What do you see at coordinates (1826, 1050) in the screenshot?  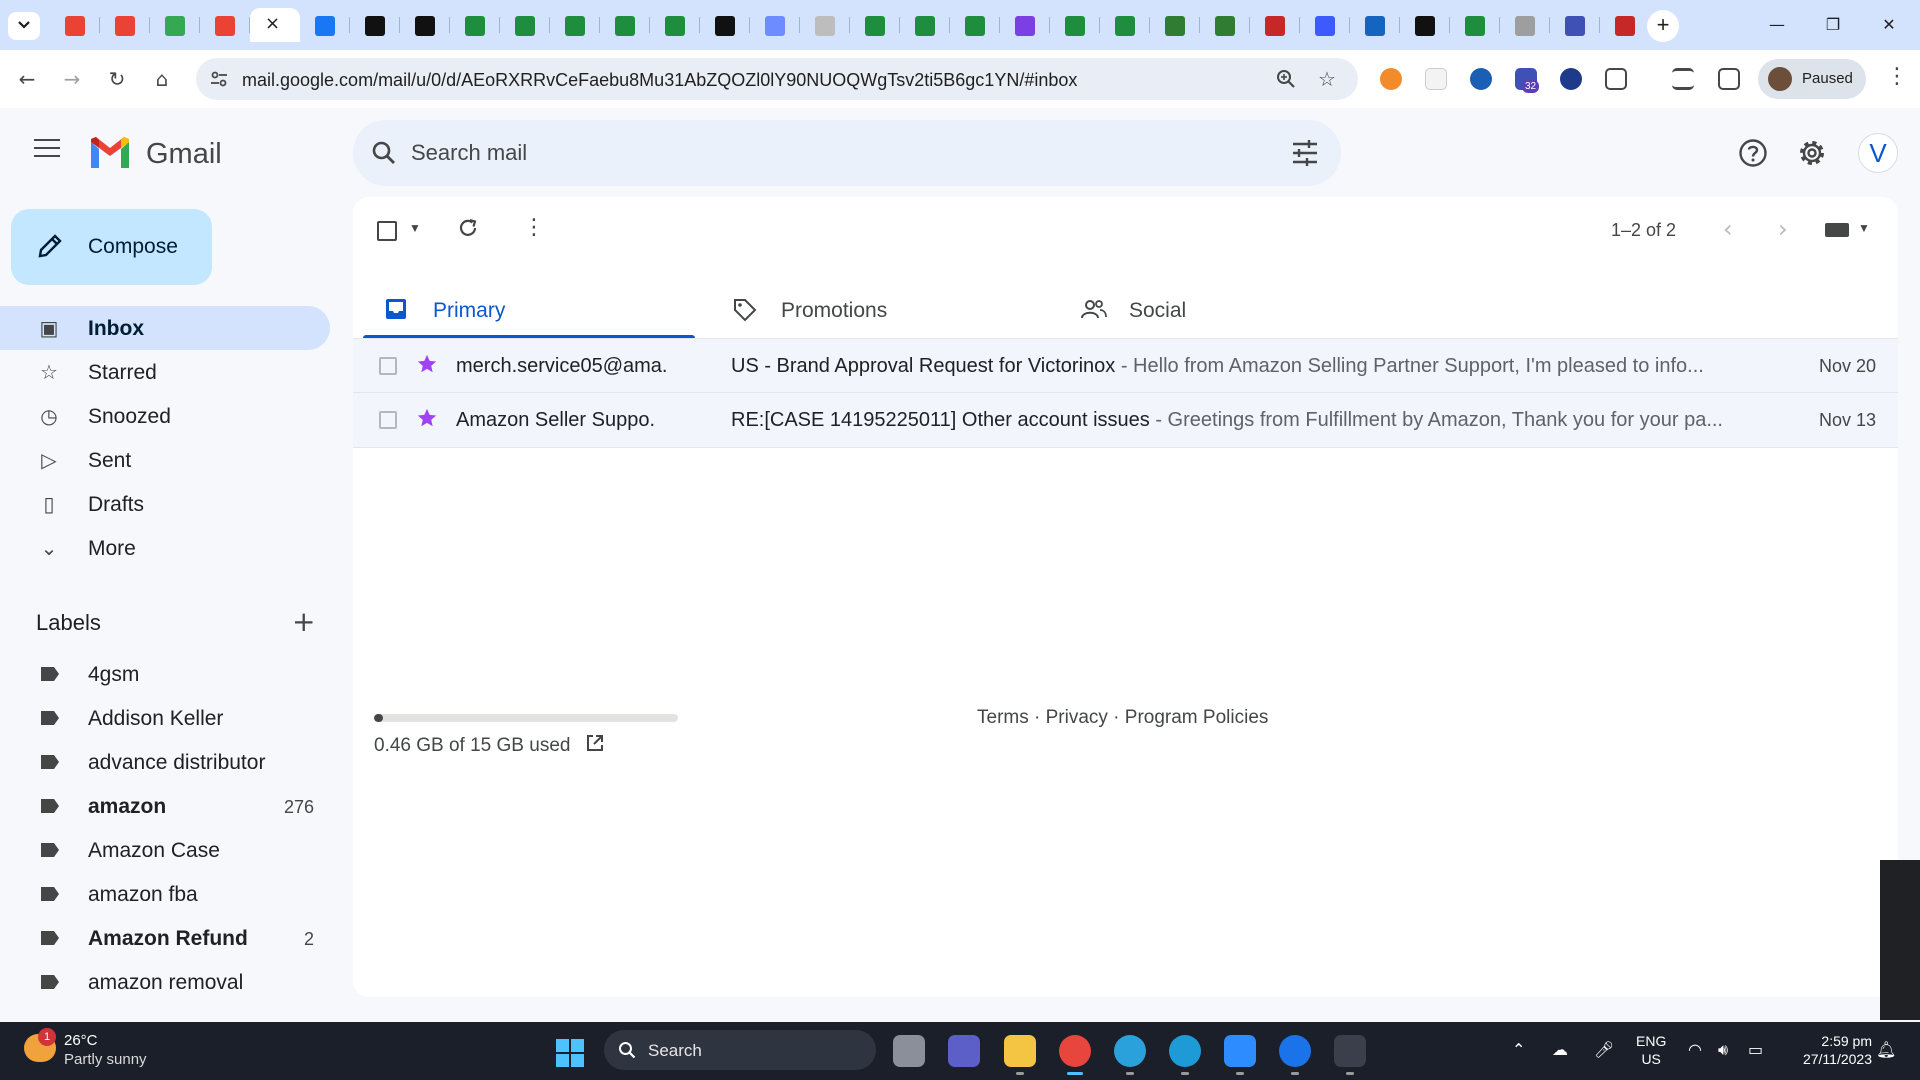 I see `system-clock: 2:59 pm 27/11/2023` at bounding box center [1826, 1050].